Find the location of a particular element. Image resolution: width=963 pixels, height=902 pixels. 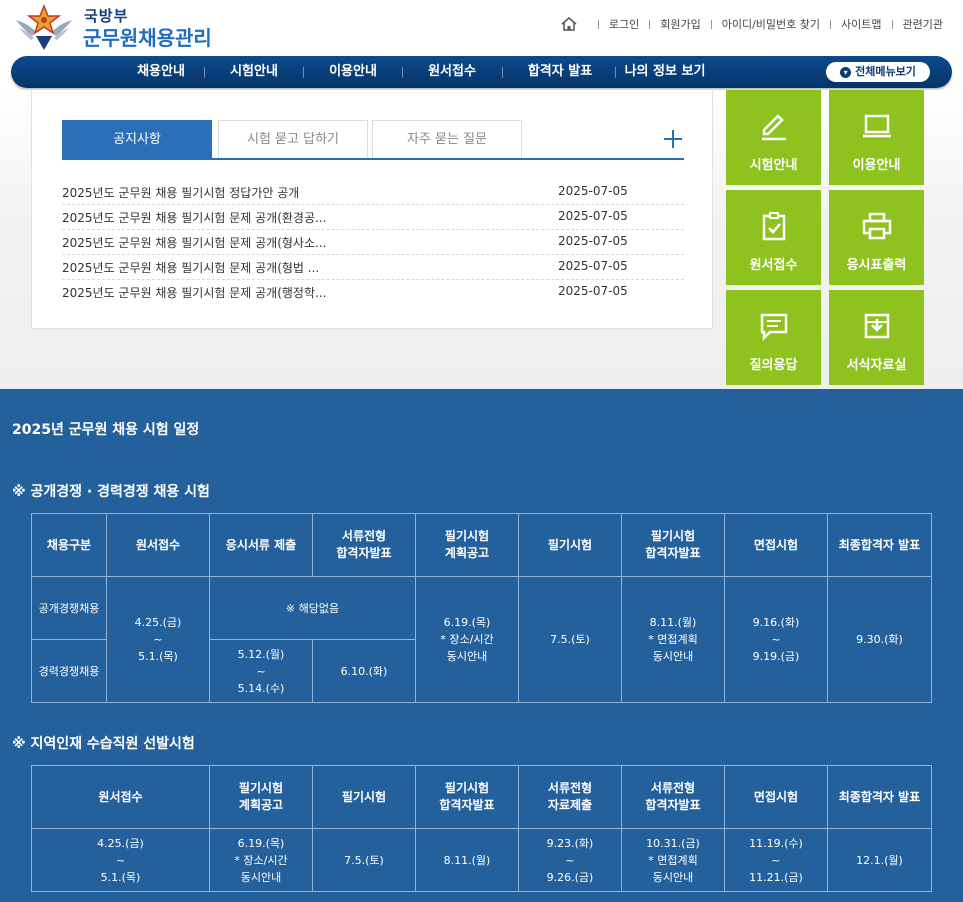

quick-label: 응시표출력 is located at coordinates (876, 265).